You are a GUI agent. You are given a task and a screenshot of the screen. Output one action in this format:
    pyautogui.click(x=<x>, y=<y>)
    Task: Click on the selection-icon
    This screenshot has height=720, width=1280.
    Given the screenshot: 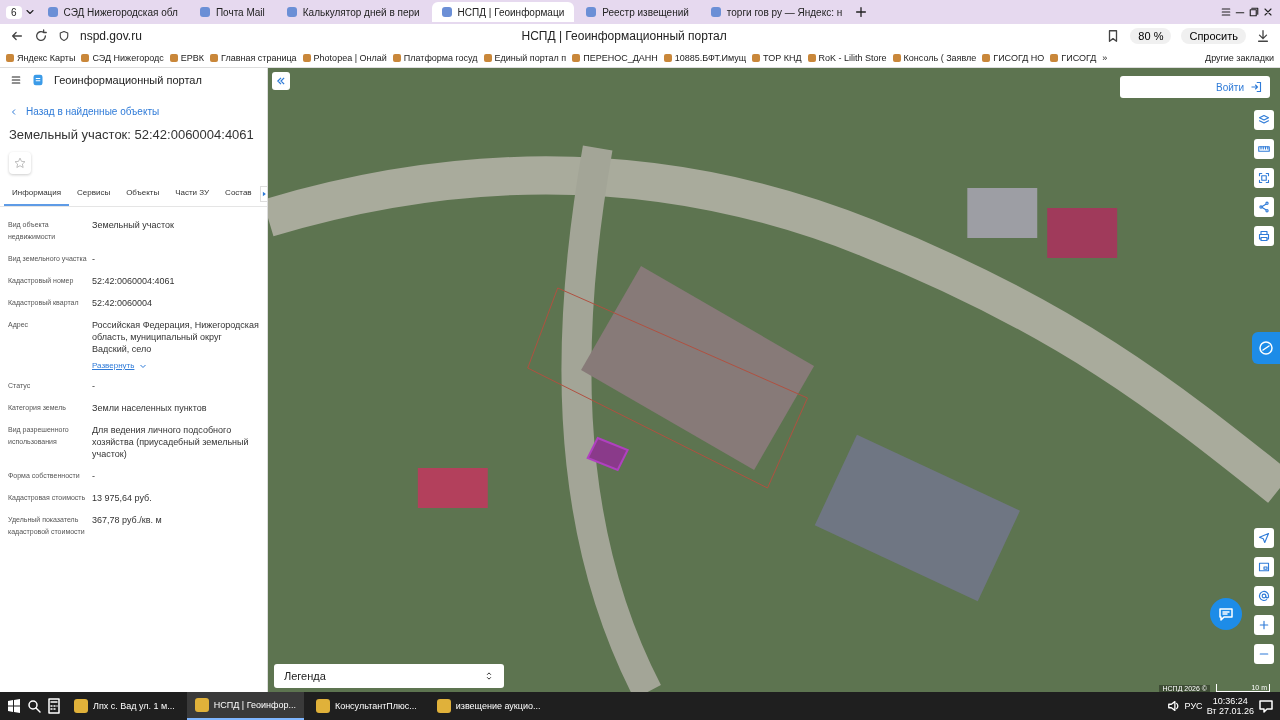 What is the action you would take?
    pyautogui.click(x=1264, y=178)
    